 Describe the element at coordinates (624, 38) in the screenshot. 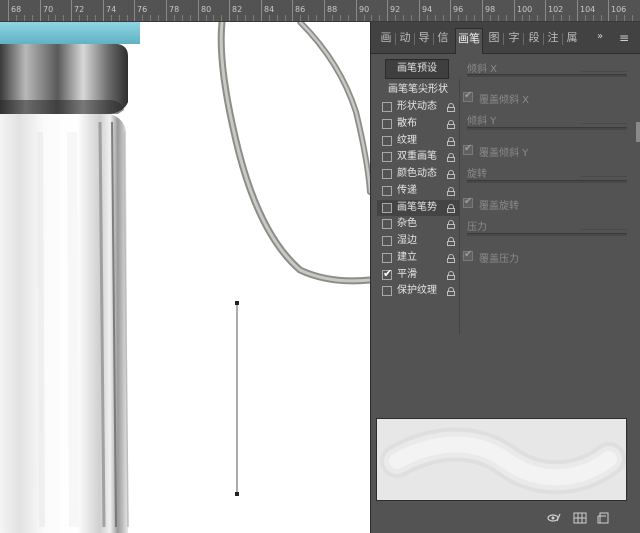

I see `panel-menu-icon: ≡` at that location.